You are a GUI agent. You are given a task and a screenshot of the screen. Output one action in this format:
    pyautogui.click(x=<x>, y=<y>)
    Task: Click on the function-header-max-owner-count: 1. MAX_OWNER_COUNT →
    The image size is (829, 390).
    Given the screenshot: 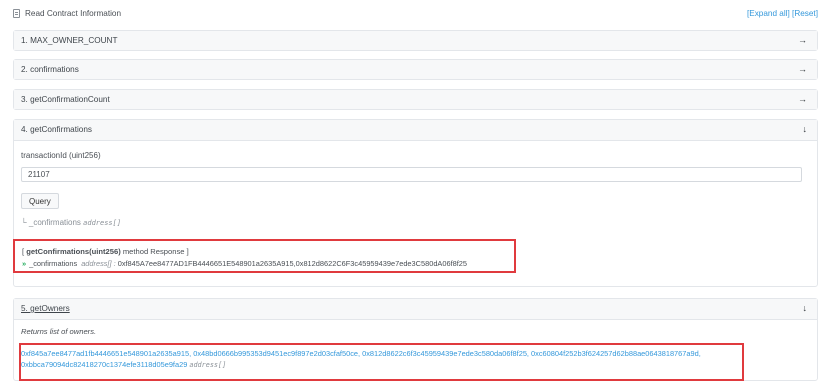 What is the action you would take?
    pyautogui.click(x=415, y=40)
    